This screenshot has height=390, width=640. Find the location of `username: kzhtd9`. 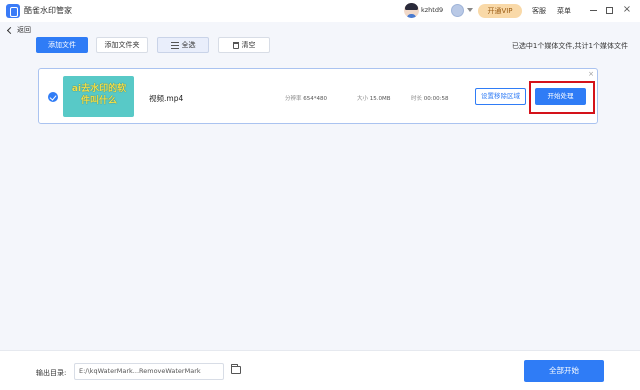

username: kzhtd9 is located at coordinates (432, 10).